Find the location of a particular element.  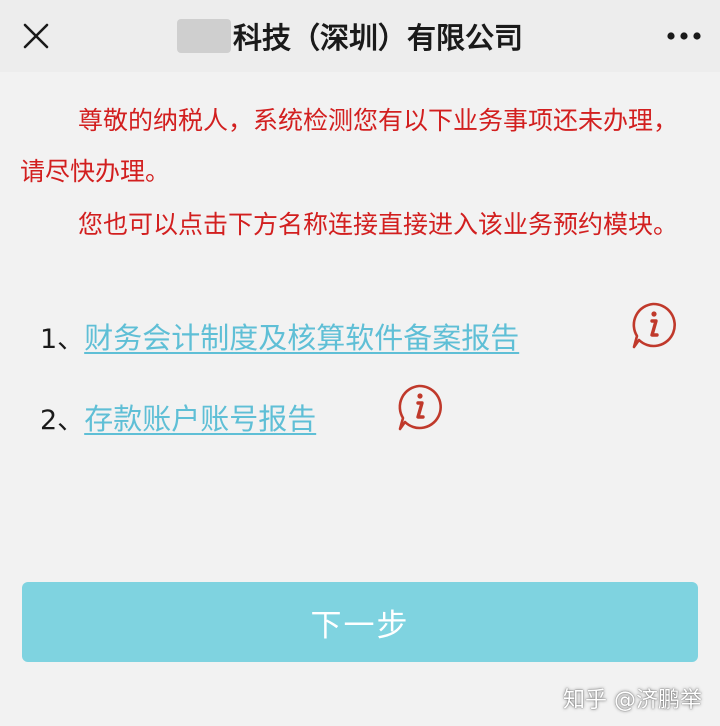

list-item: 1、 财务会计制度及核算软件备案报告 is located at coordinates (279, 336).